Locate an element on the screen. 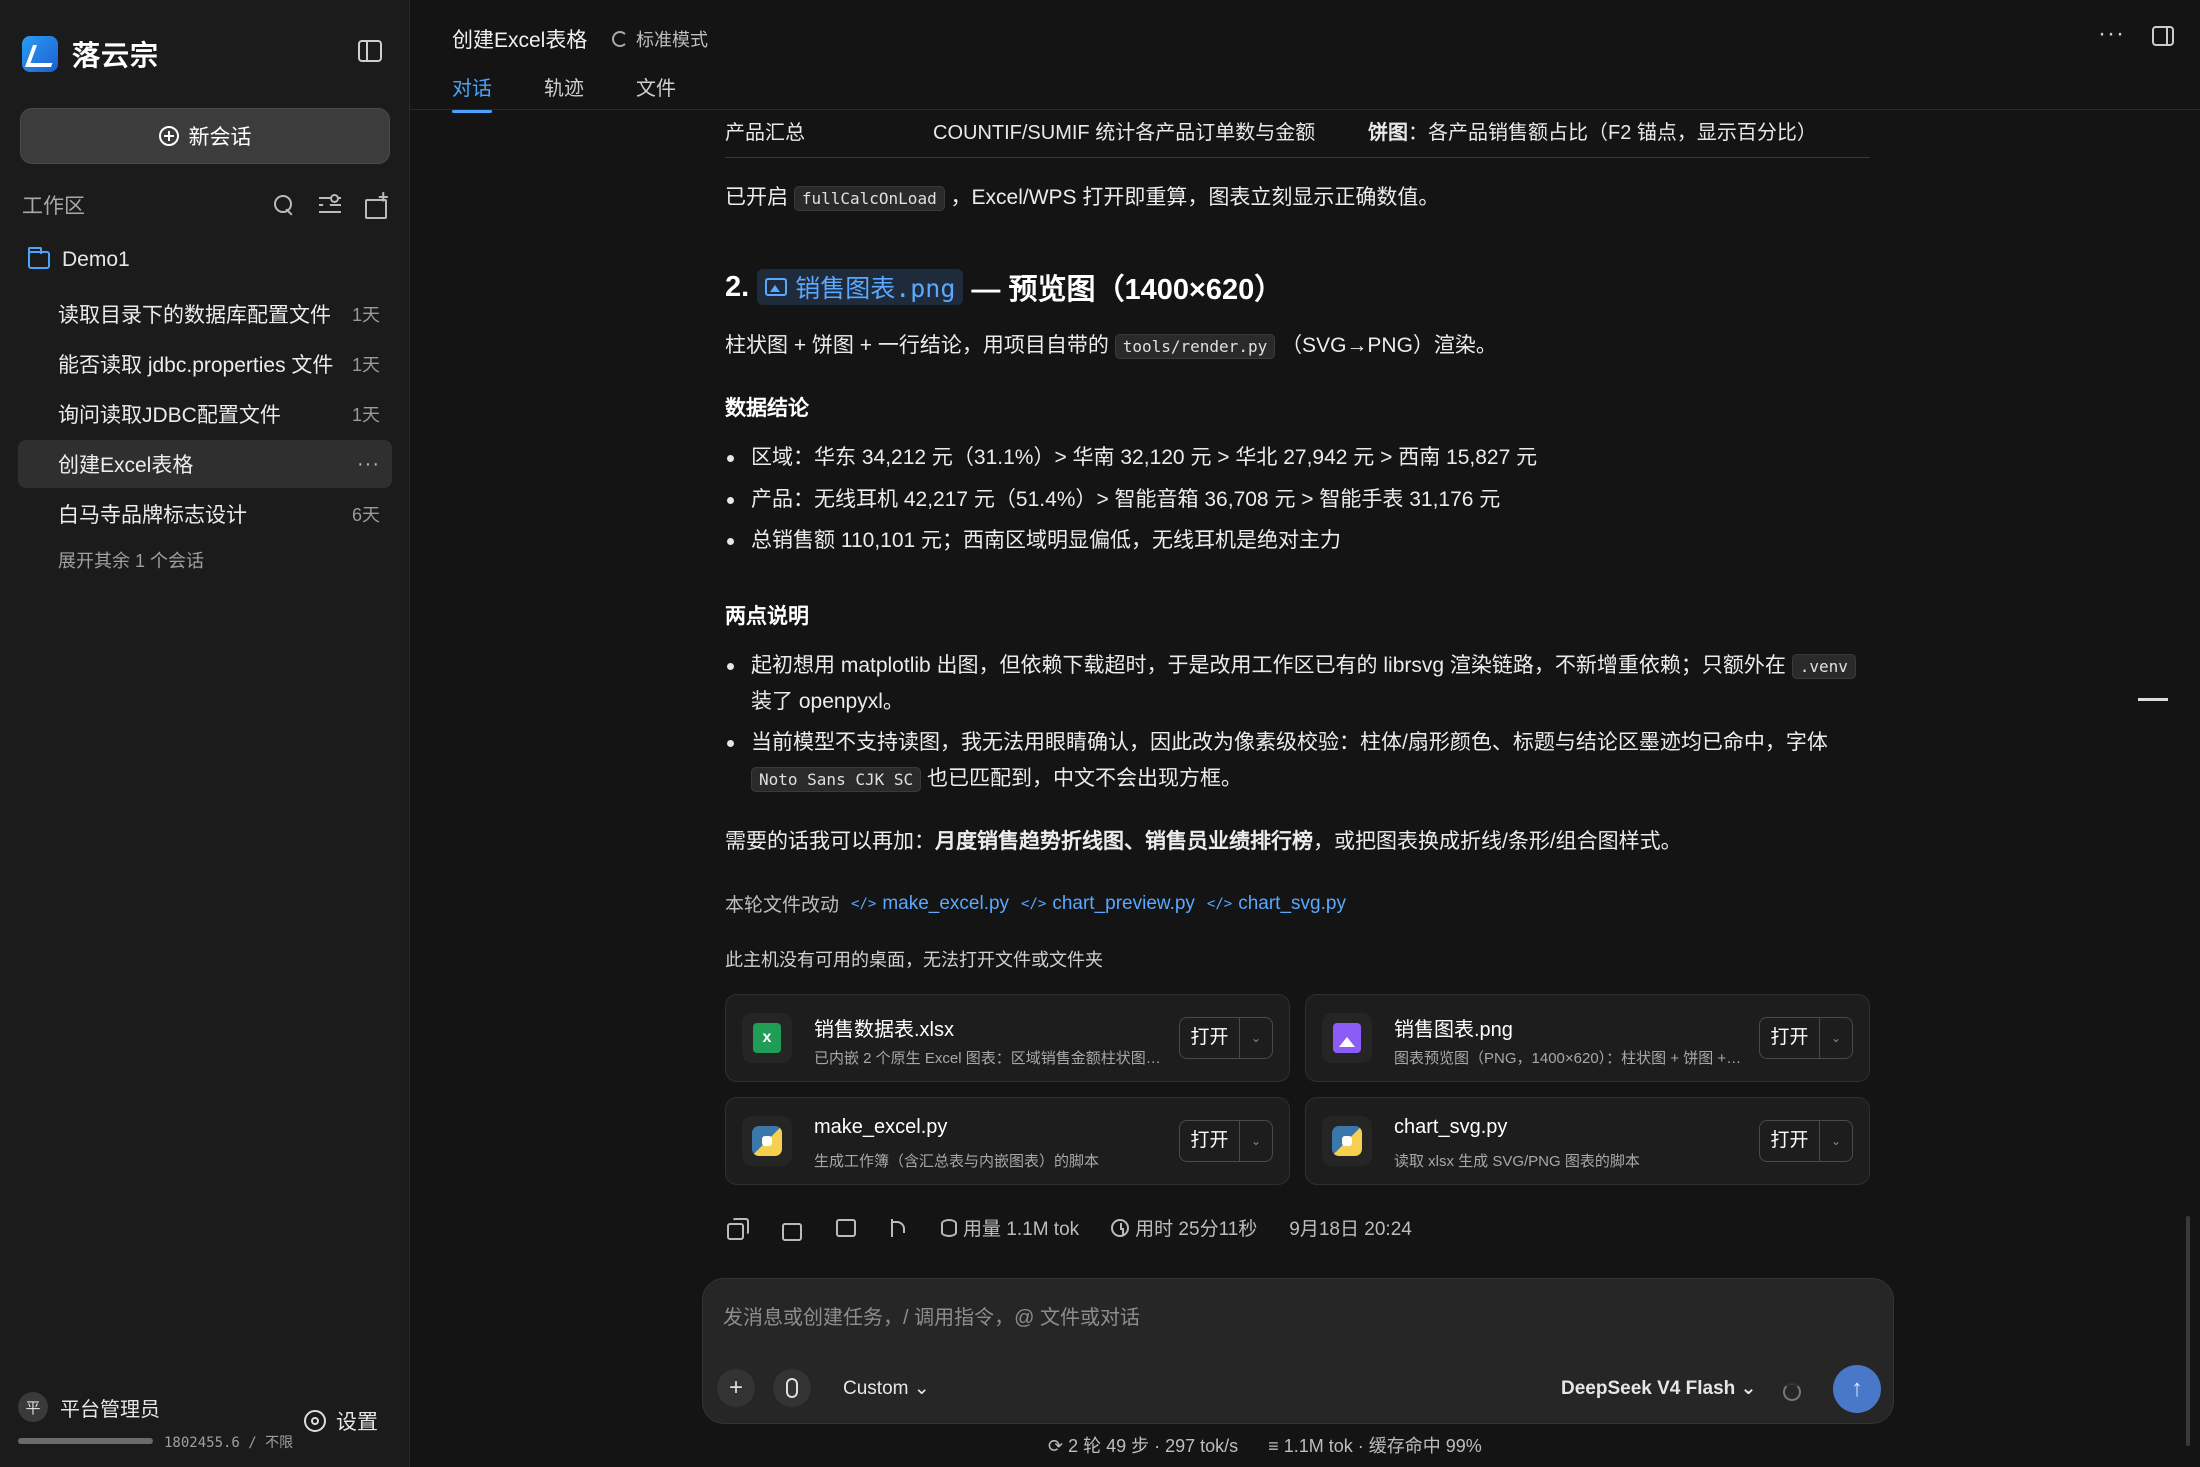 The image size is (2200, 1467). gear-icon is located at coordinates (315, 1421).